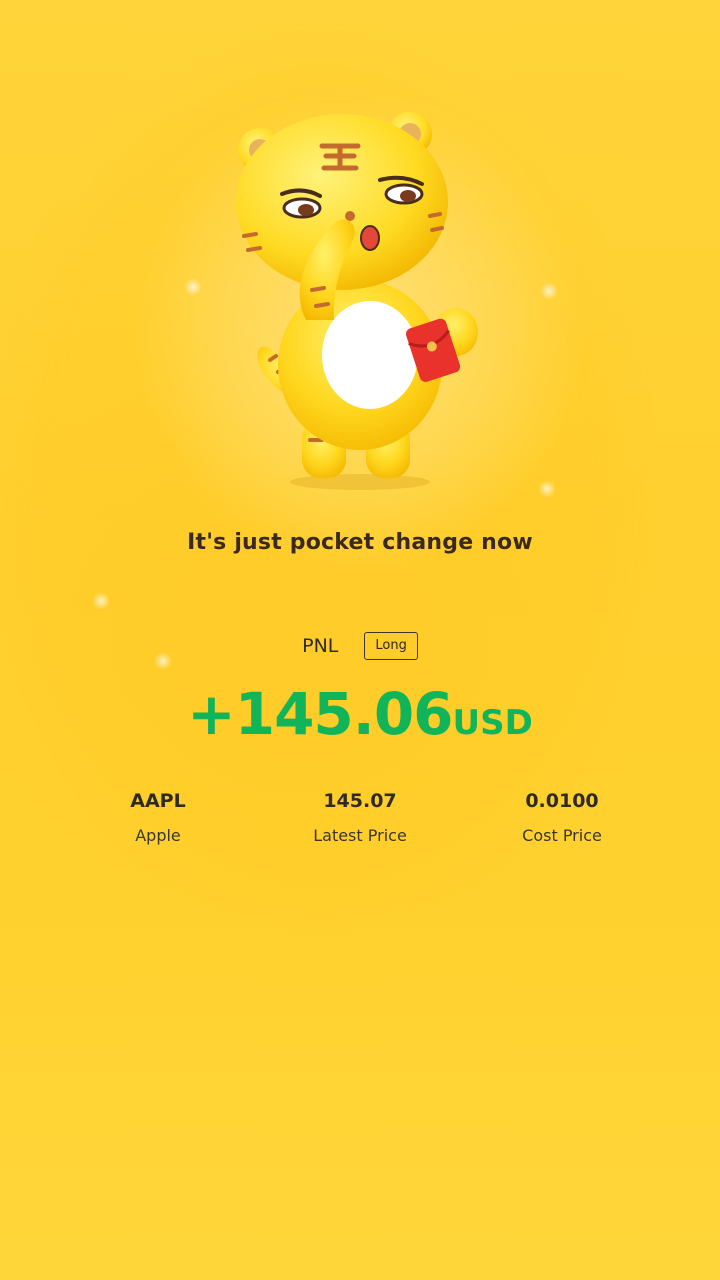 The width and height of the screenshot is (720, 1280). What do you see at coordinates (360, 305) in the screenshot?
I see `tiger-mascot-icon` at bounding box center [360, 305].